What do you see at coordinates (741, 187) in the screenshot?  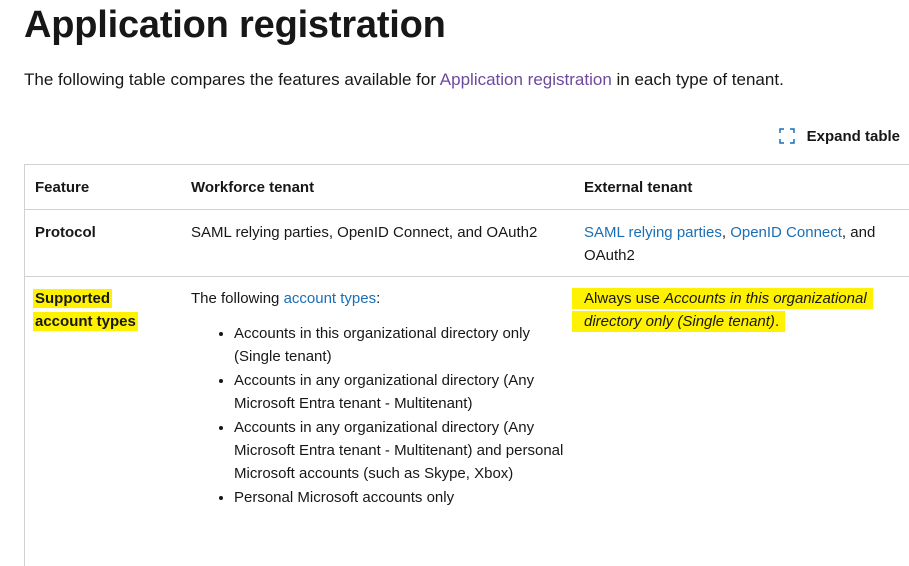 I see `header-external-tenant: External tenant` at bounding box center [741, 187].